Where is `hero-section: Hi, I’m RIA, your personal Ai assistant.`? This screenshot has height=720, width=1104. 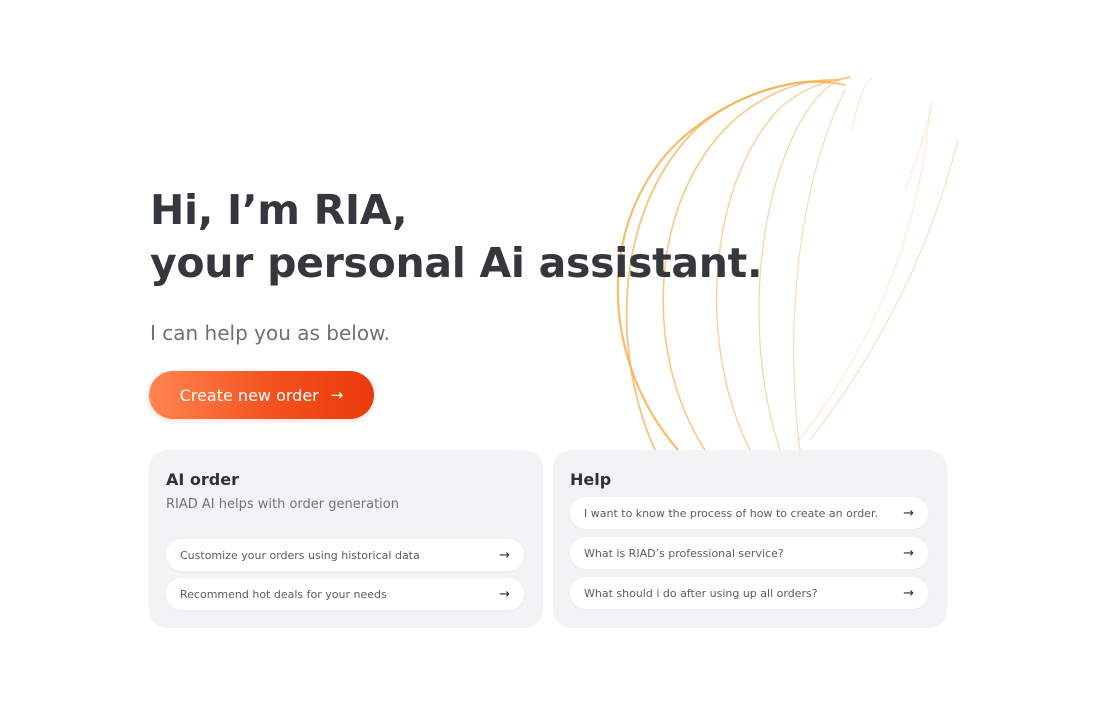
hero-section: Hi, I’m RIA, your personal Ai assistant. is located at coordinates (456, 237).